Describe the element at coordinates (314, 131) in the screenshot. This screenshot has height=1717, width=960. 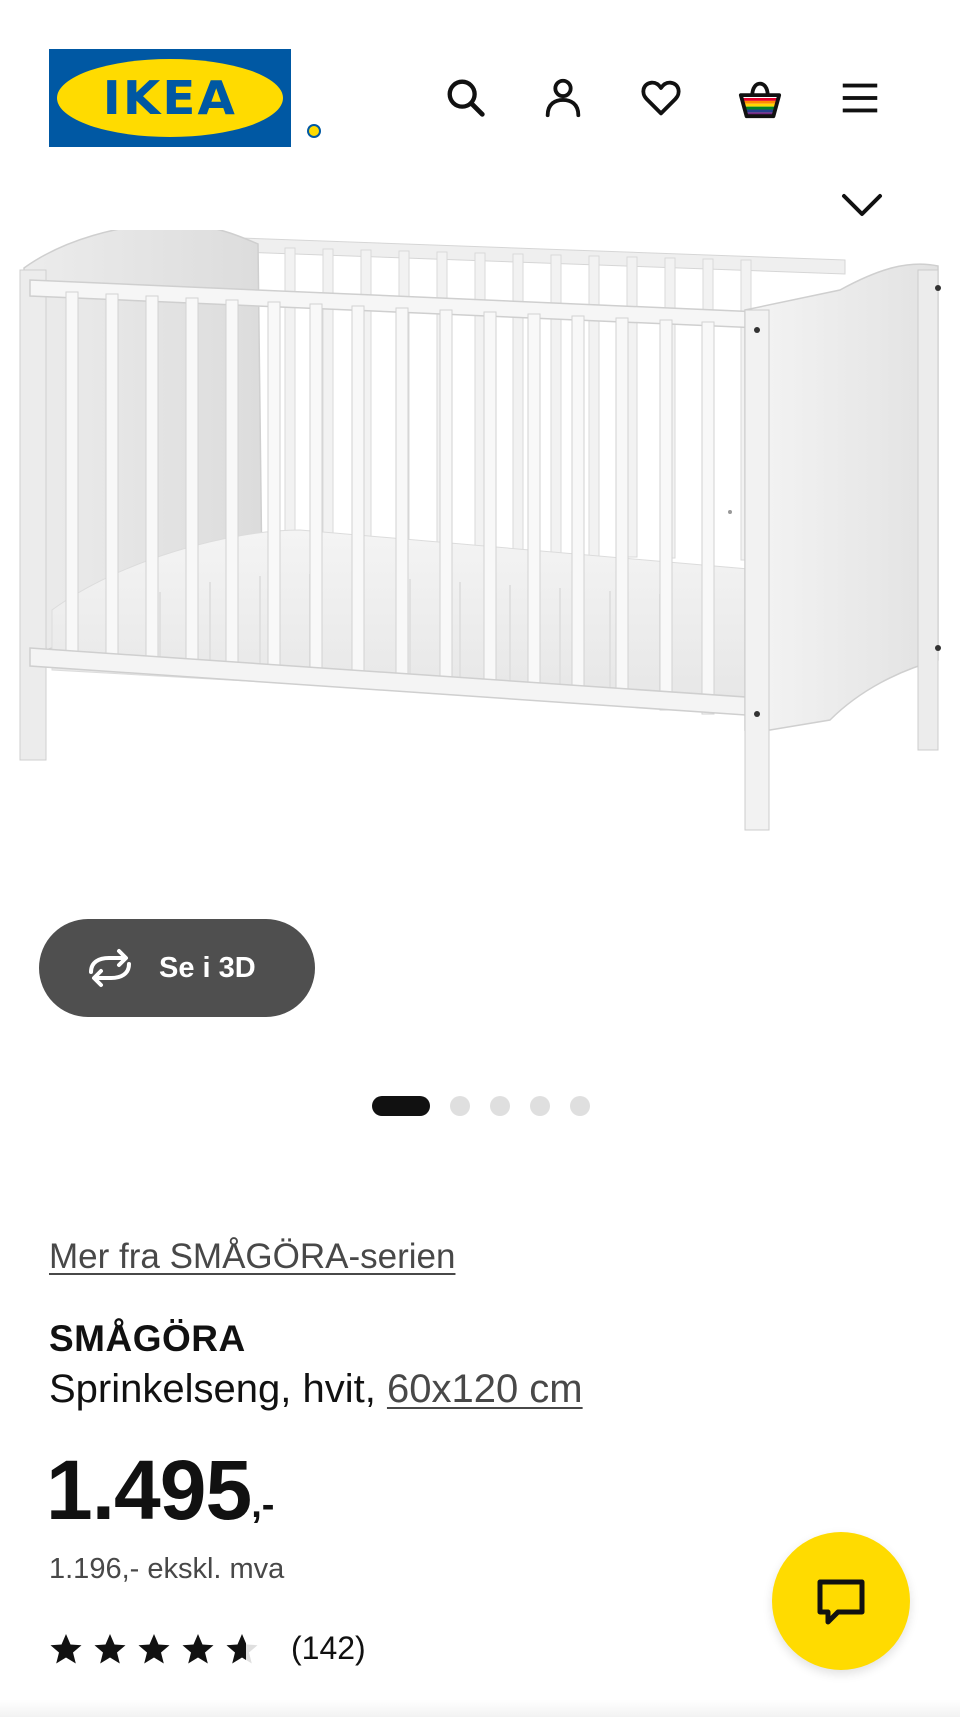
I see `registered-mark` at that location.